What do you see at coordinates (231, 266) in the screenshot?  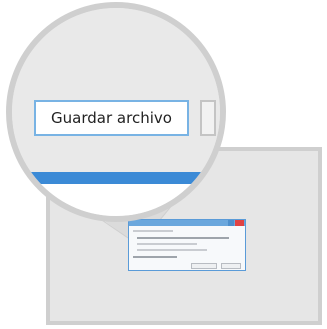 I see `mini-cancel-button` at bounding box center [231, 266].